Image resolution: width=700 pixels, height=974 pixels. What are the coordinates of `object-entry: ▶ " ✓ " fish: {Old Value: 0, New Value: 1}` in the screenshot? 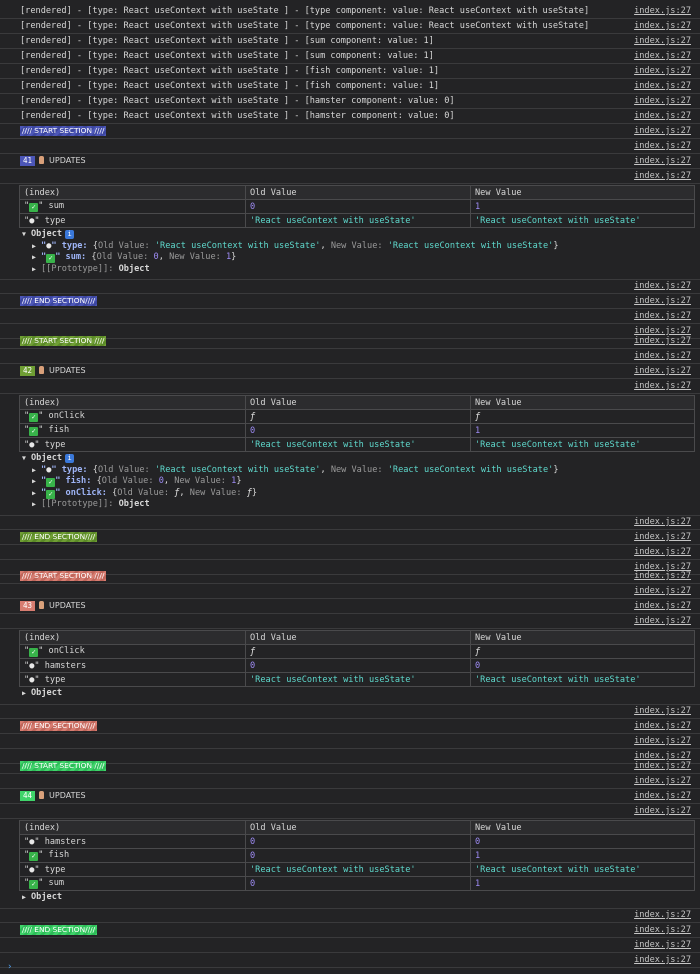 It's located at (290, 482).